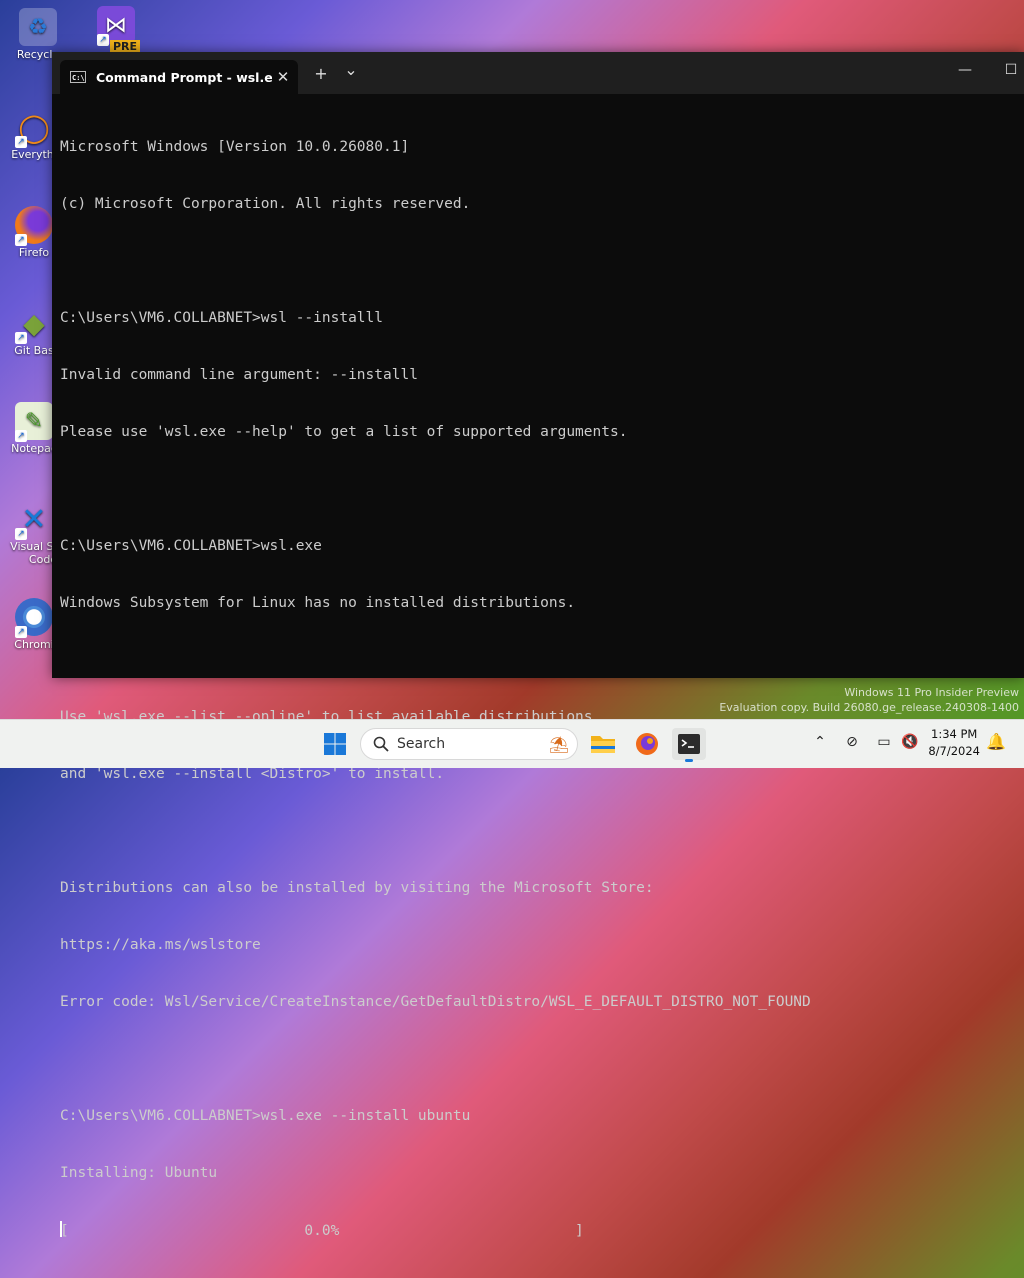  What do you see at coordinates (1010, 70) in the screenshot?
I see `maximize-button: ☐` at bounding box center [1010, 70].